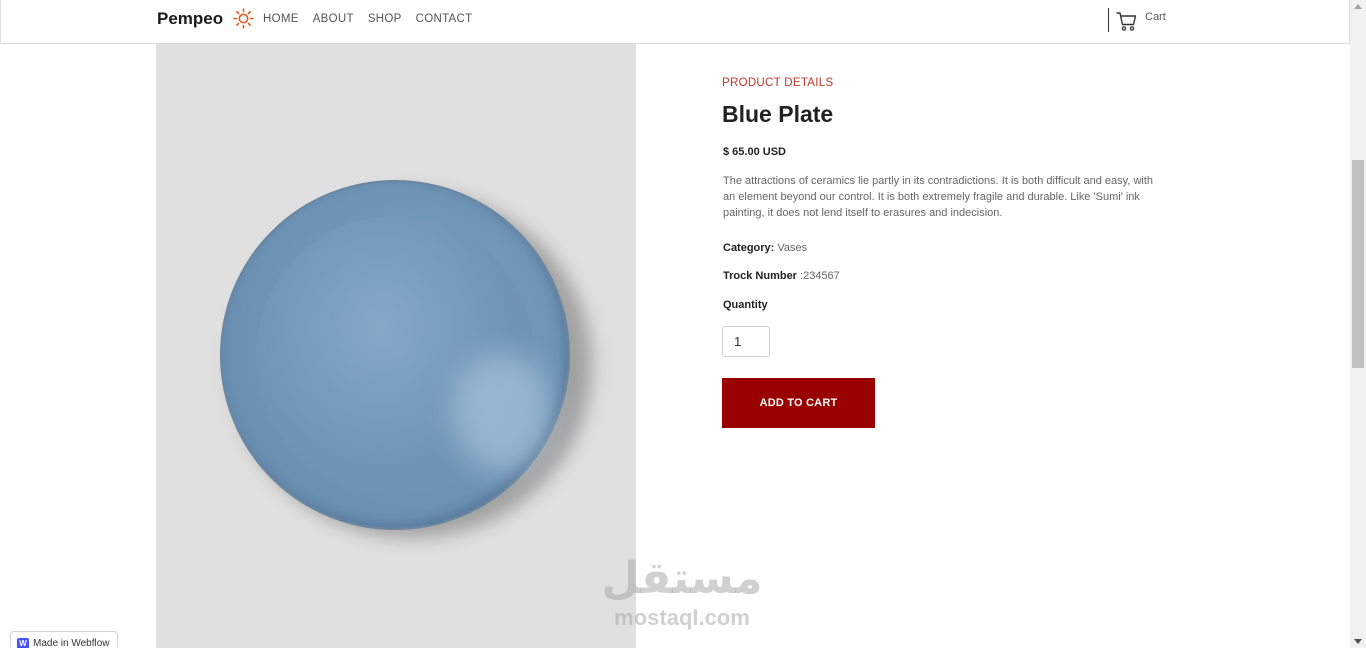  Describe the element at coordinates (778, 114) in the screenshot. I see `product-title: Blue Plate` at that location.